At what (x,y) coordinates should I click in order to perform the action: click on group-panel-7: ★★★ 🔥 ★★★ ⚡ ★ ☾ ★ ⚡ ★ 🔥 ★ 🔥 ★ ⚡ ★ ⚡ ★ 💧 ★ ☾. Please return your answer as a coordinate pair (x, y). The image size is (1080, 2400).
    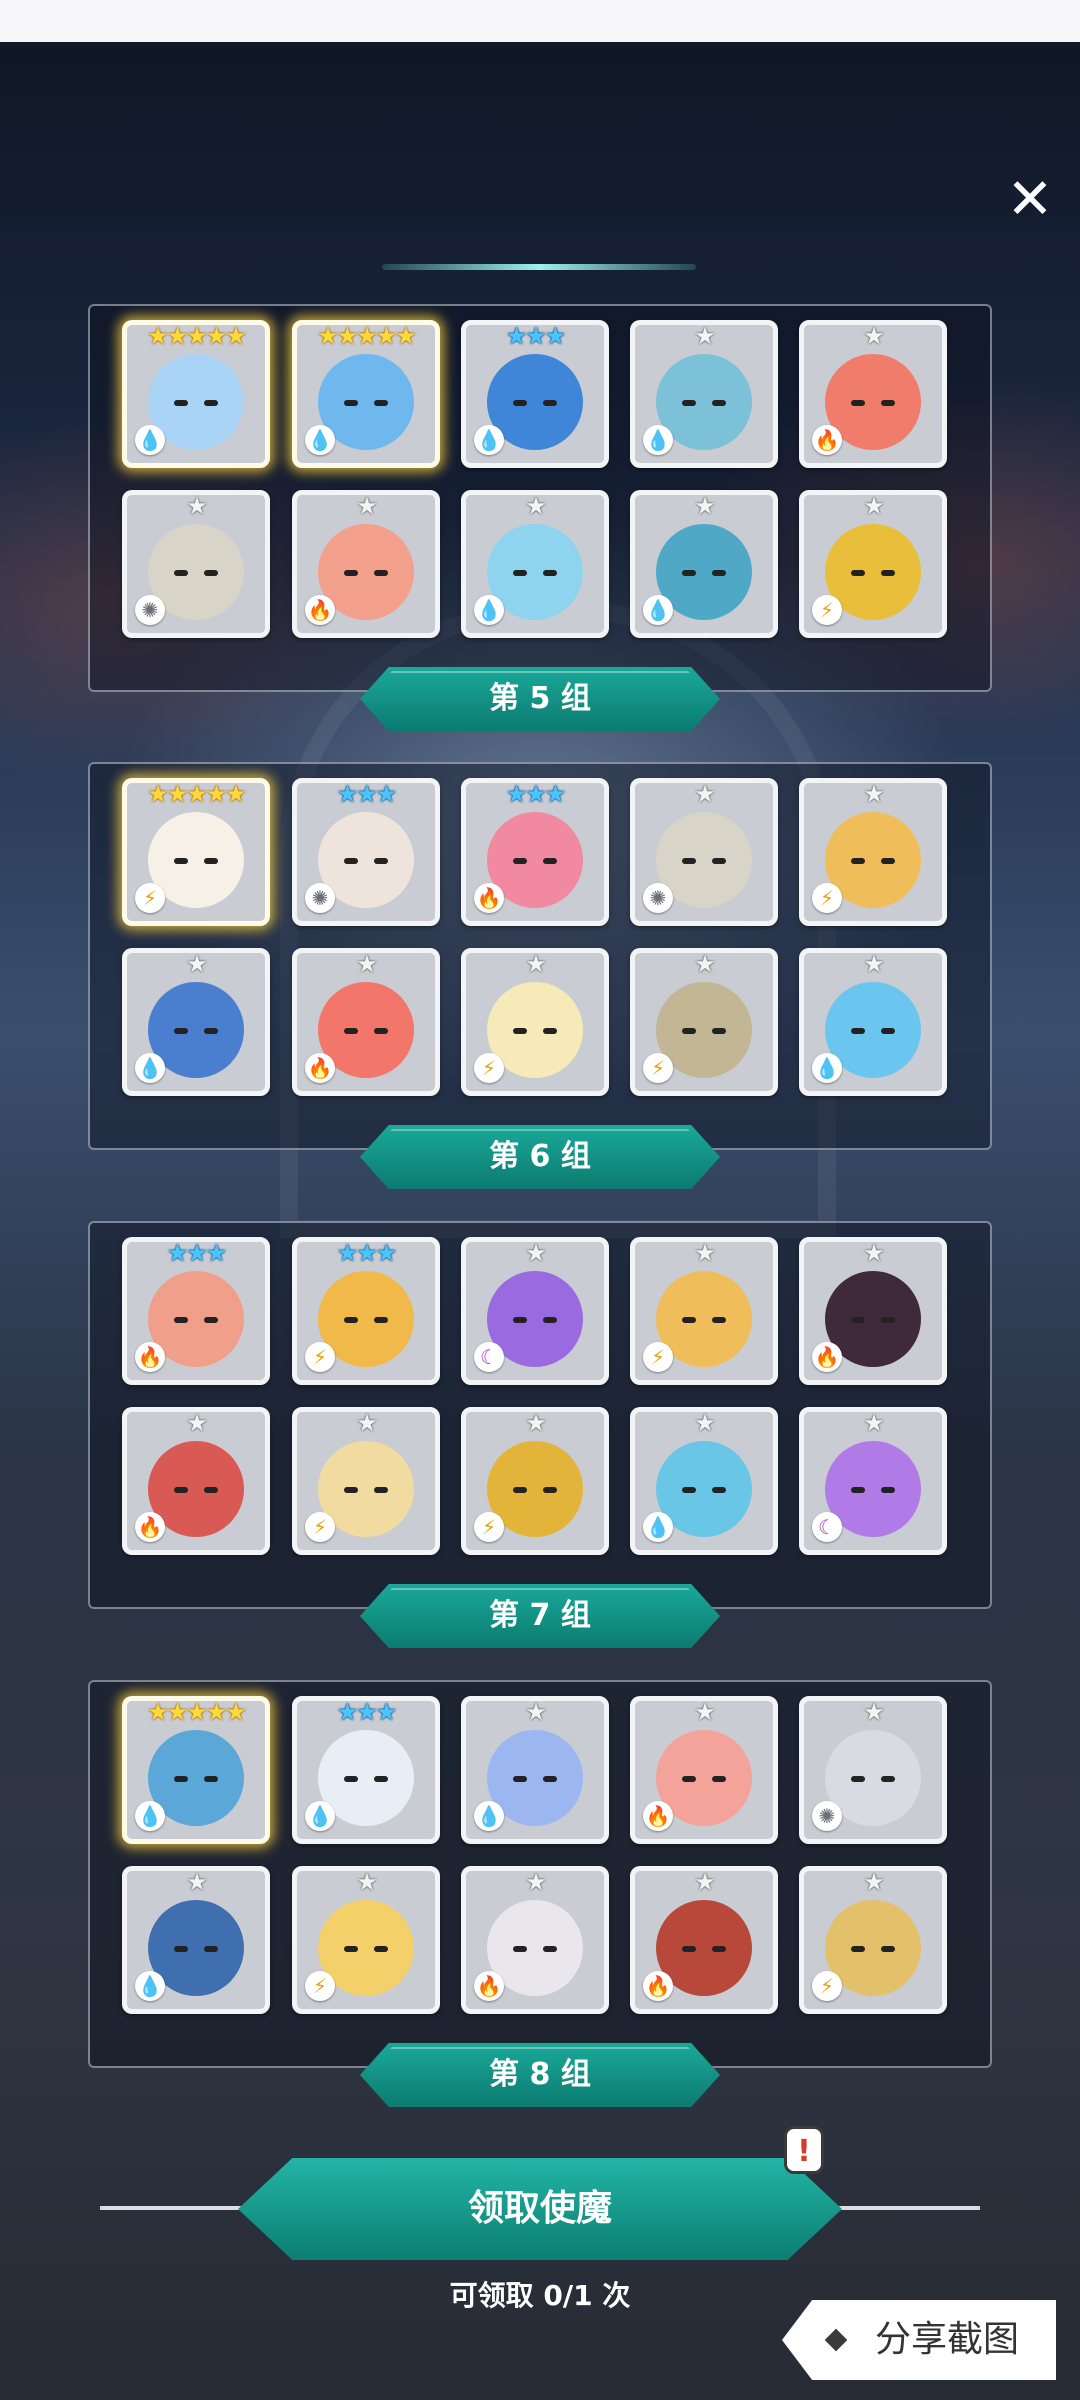
    Looking at the image, I should click on (540, 1415).